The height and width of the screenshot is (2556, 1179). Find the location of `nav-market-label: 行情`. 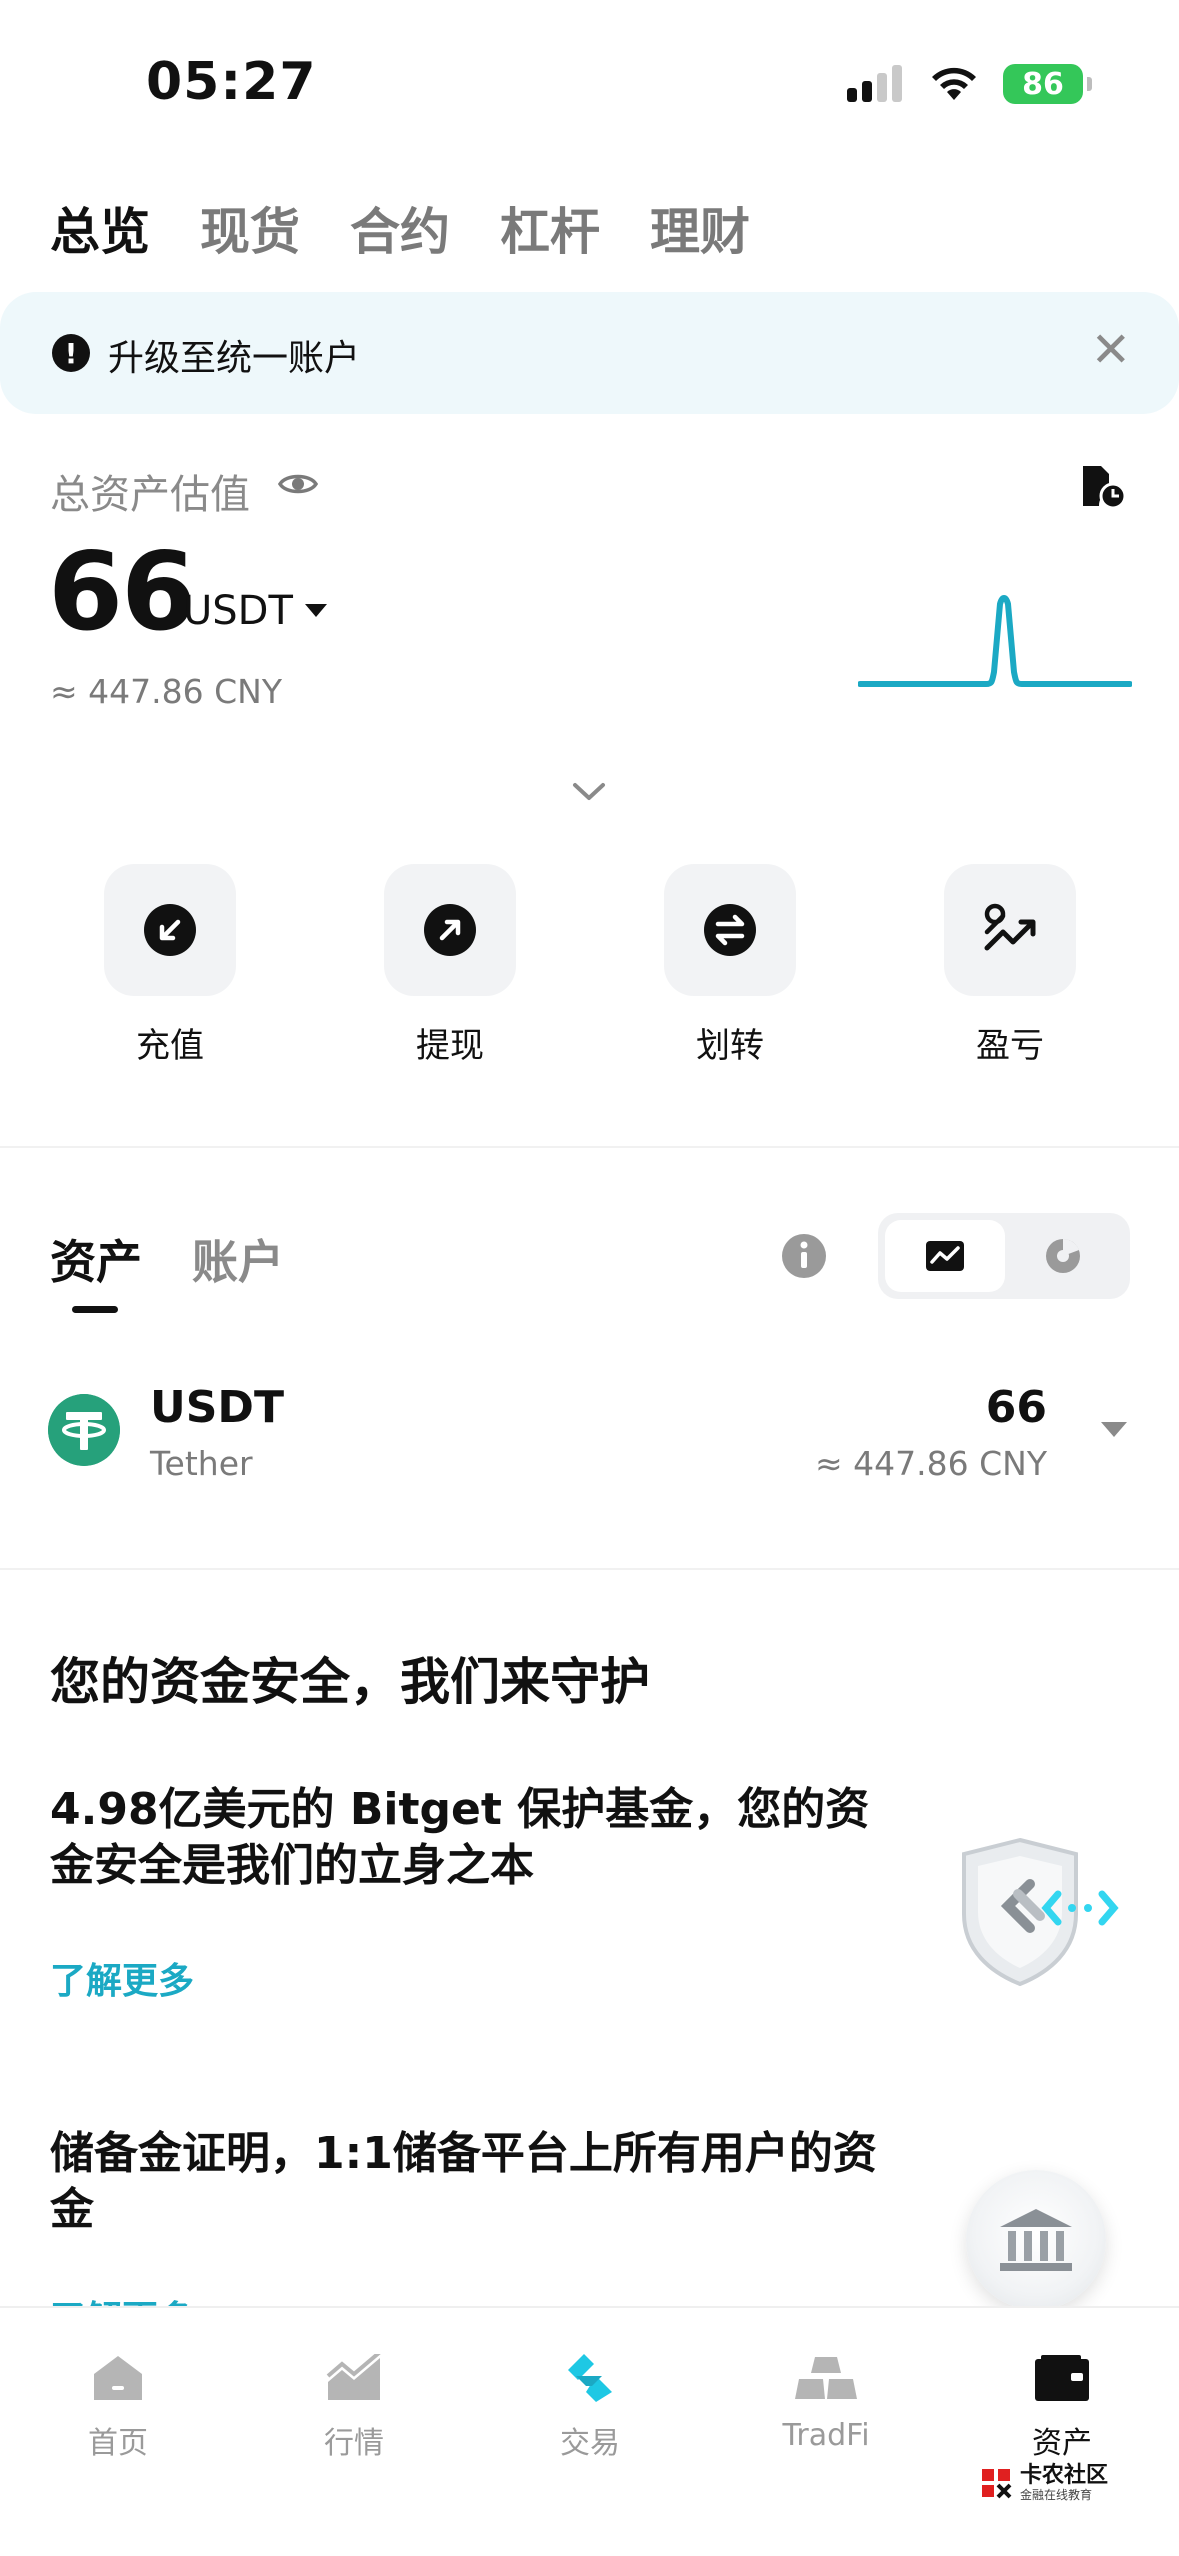

nav-market-label: 行情 is located at coordinates (354, 2443).